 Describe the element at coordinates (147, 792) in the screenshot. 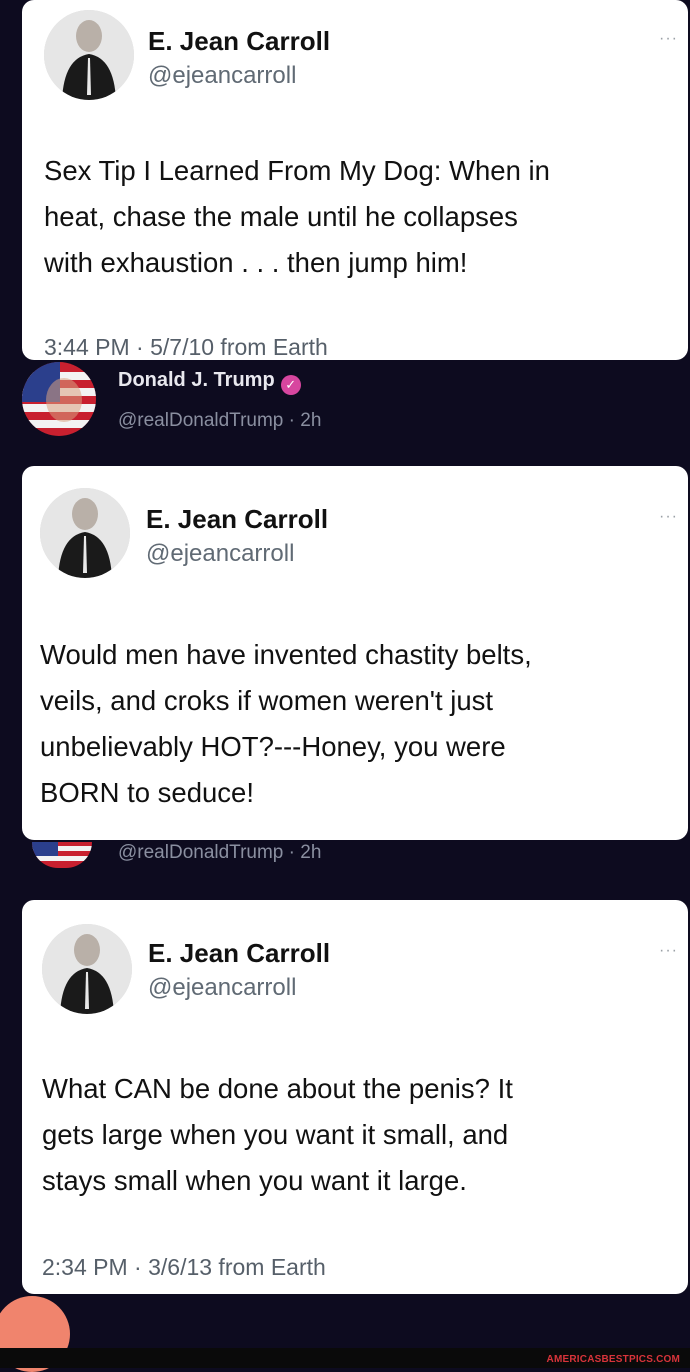

I see `tweet-text-line: BORN to seduce!` at that location.